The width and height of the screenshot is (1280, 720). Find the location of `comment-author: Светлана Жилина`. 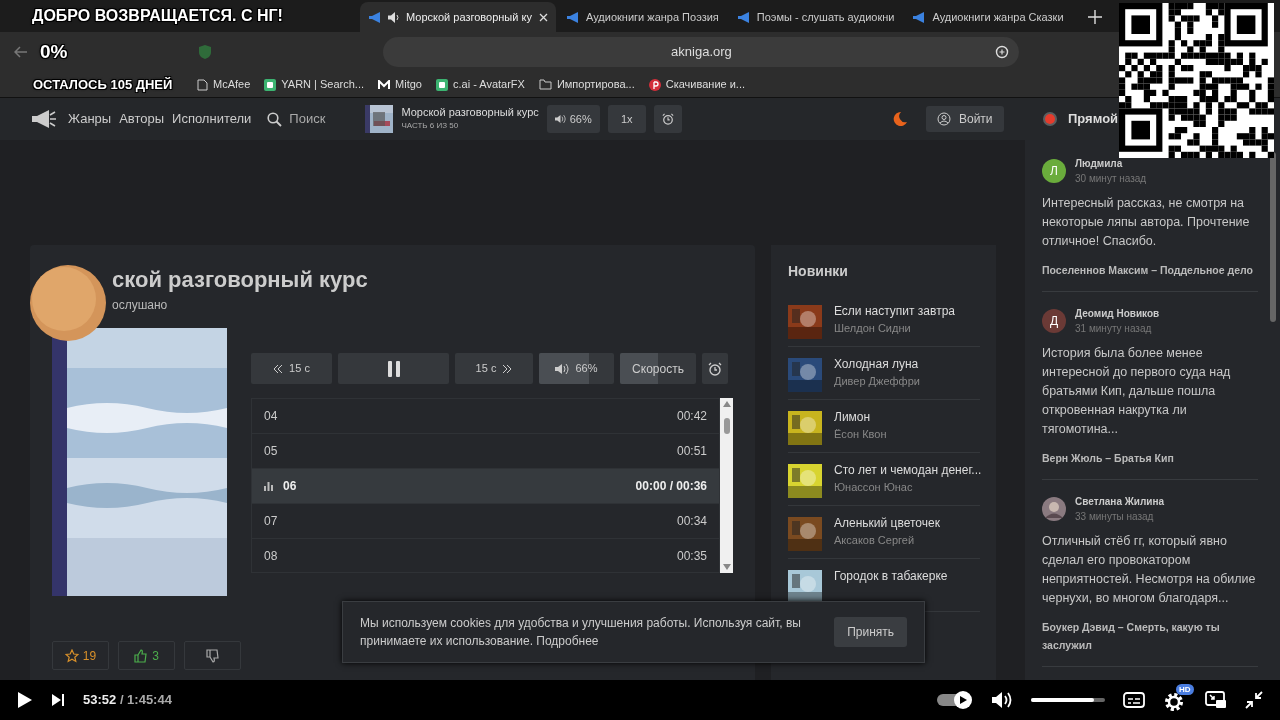

comment-author: Светлана Жилина is located at coordinates (1119, 501).